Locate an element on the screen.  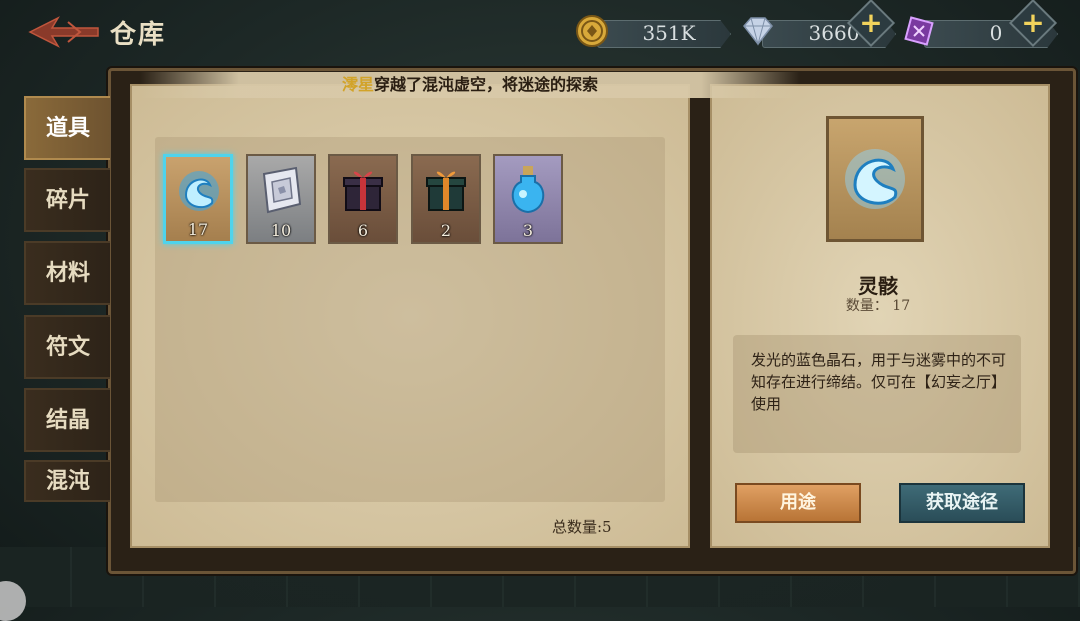
diamond-icon is located at coordinates (758, 31).